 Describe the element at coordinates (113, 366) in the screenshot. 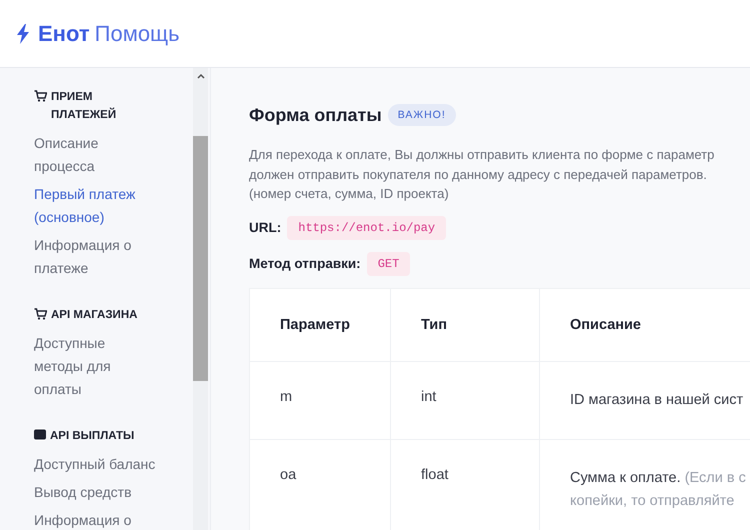

I see `nav-link: Доступные методы для оплаты` at that location.